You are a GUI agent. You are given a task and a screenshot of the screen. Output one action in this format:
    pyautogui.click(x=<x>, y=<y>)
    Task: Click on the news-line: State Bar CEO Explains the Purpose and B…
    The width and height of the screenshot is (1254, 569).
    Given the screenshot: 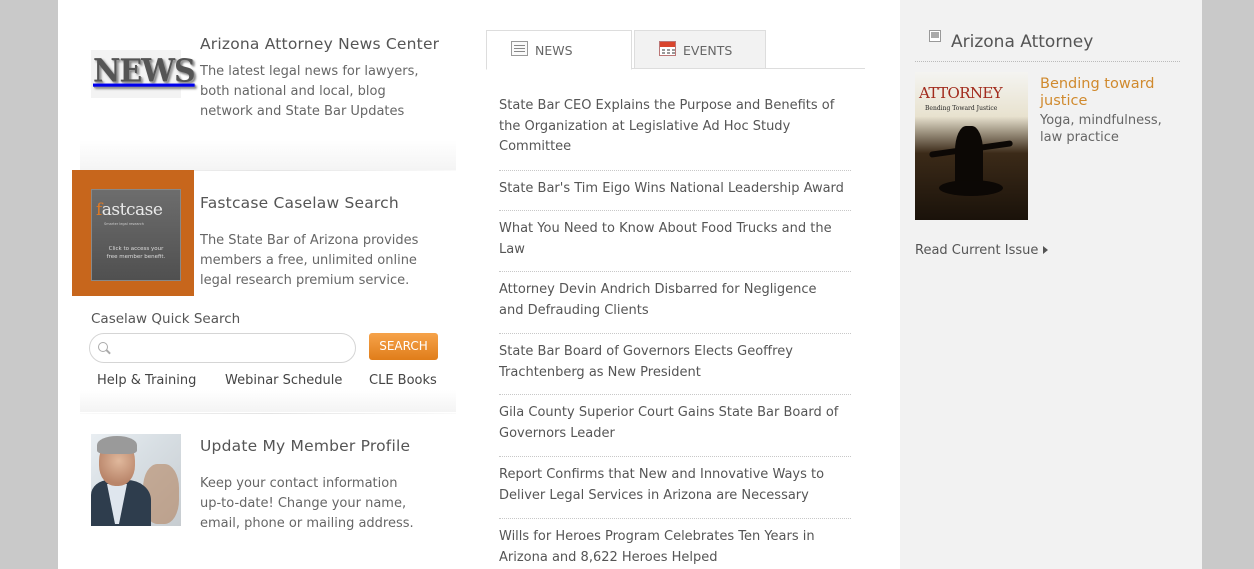 What is the action you would take?
    pyautogui.click(x=667, y=105)
    